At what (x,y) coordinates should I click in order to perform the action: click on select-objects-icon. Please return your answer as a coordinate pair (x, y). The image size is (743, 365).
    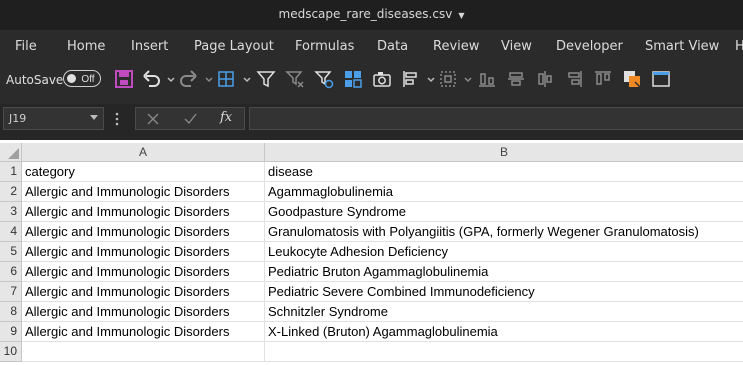
    Looking at the image, I should click on (448, 79).